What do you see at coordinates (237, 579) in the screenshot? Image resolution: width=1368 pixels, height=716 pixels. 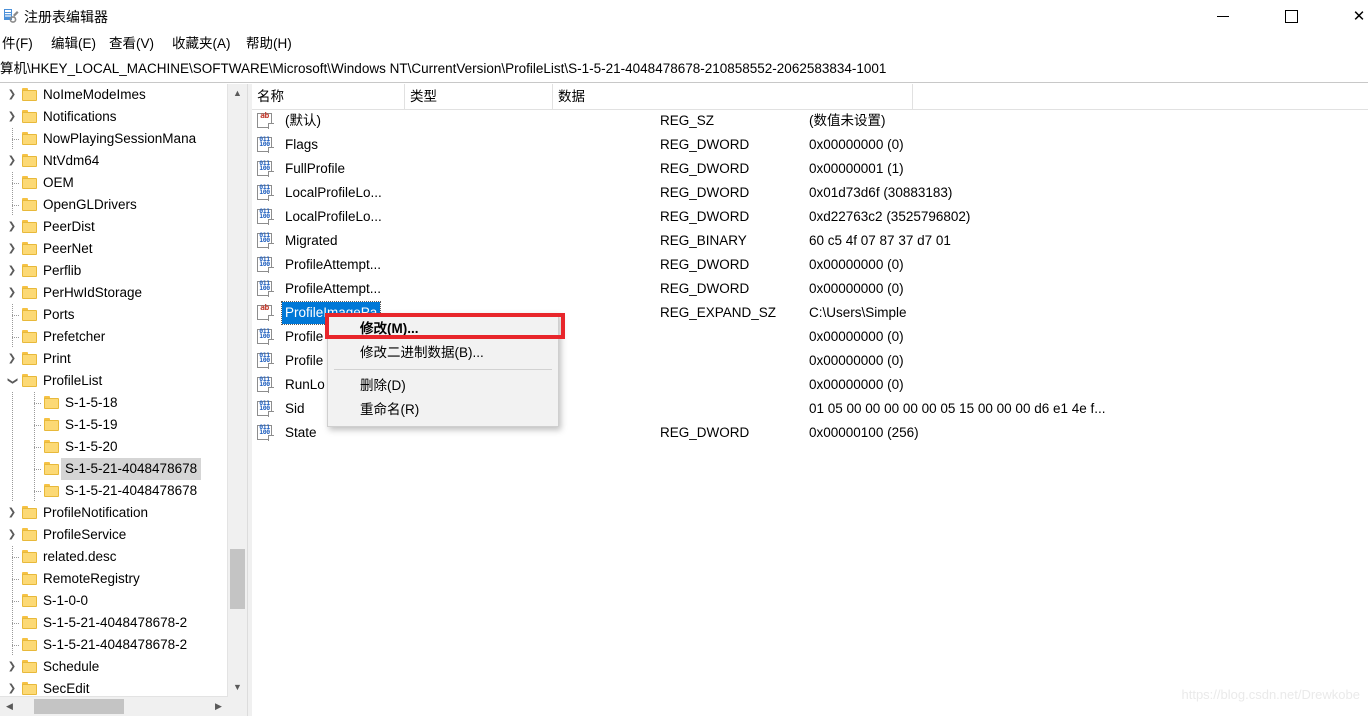 I see `tree-scroll-thumb` at bounding box center [237, 579].